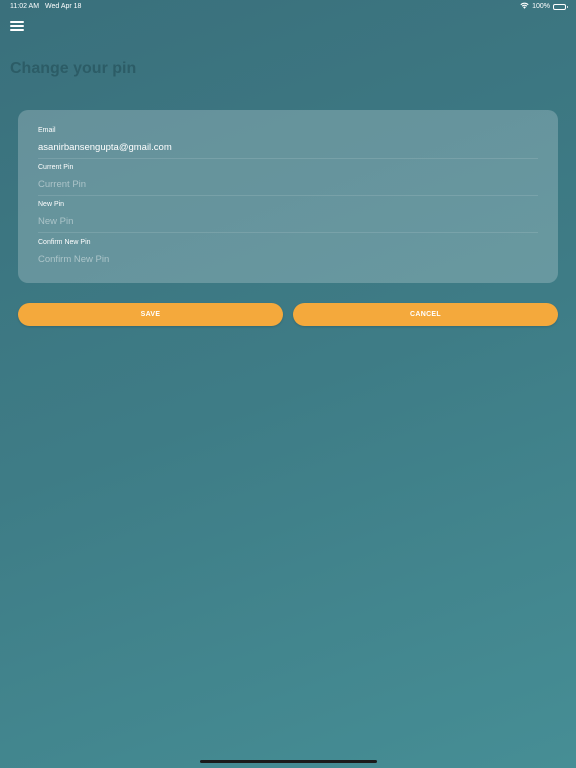  What do you see at coordinates (541, 6) in the screenshot?
I see `battery-percent: 100%` at bounding box center [541, 6].